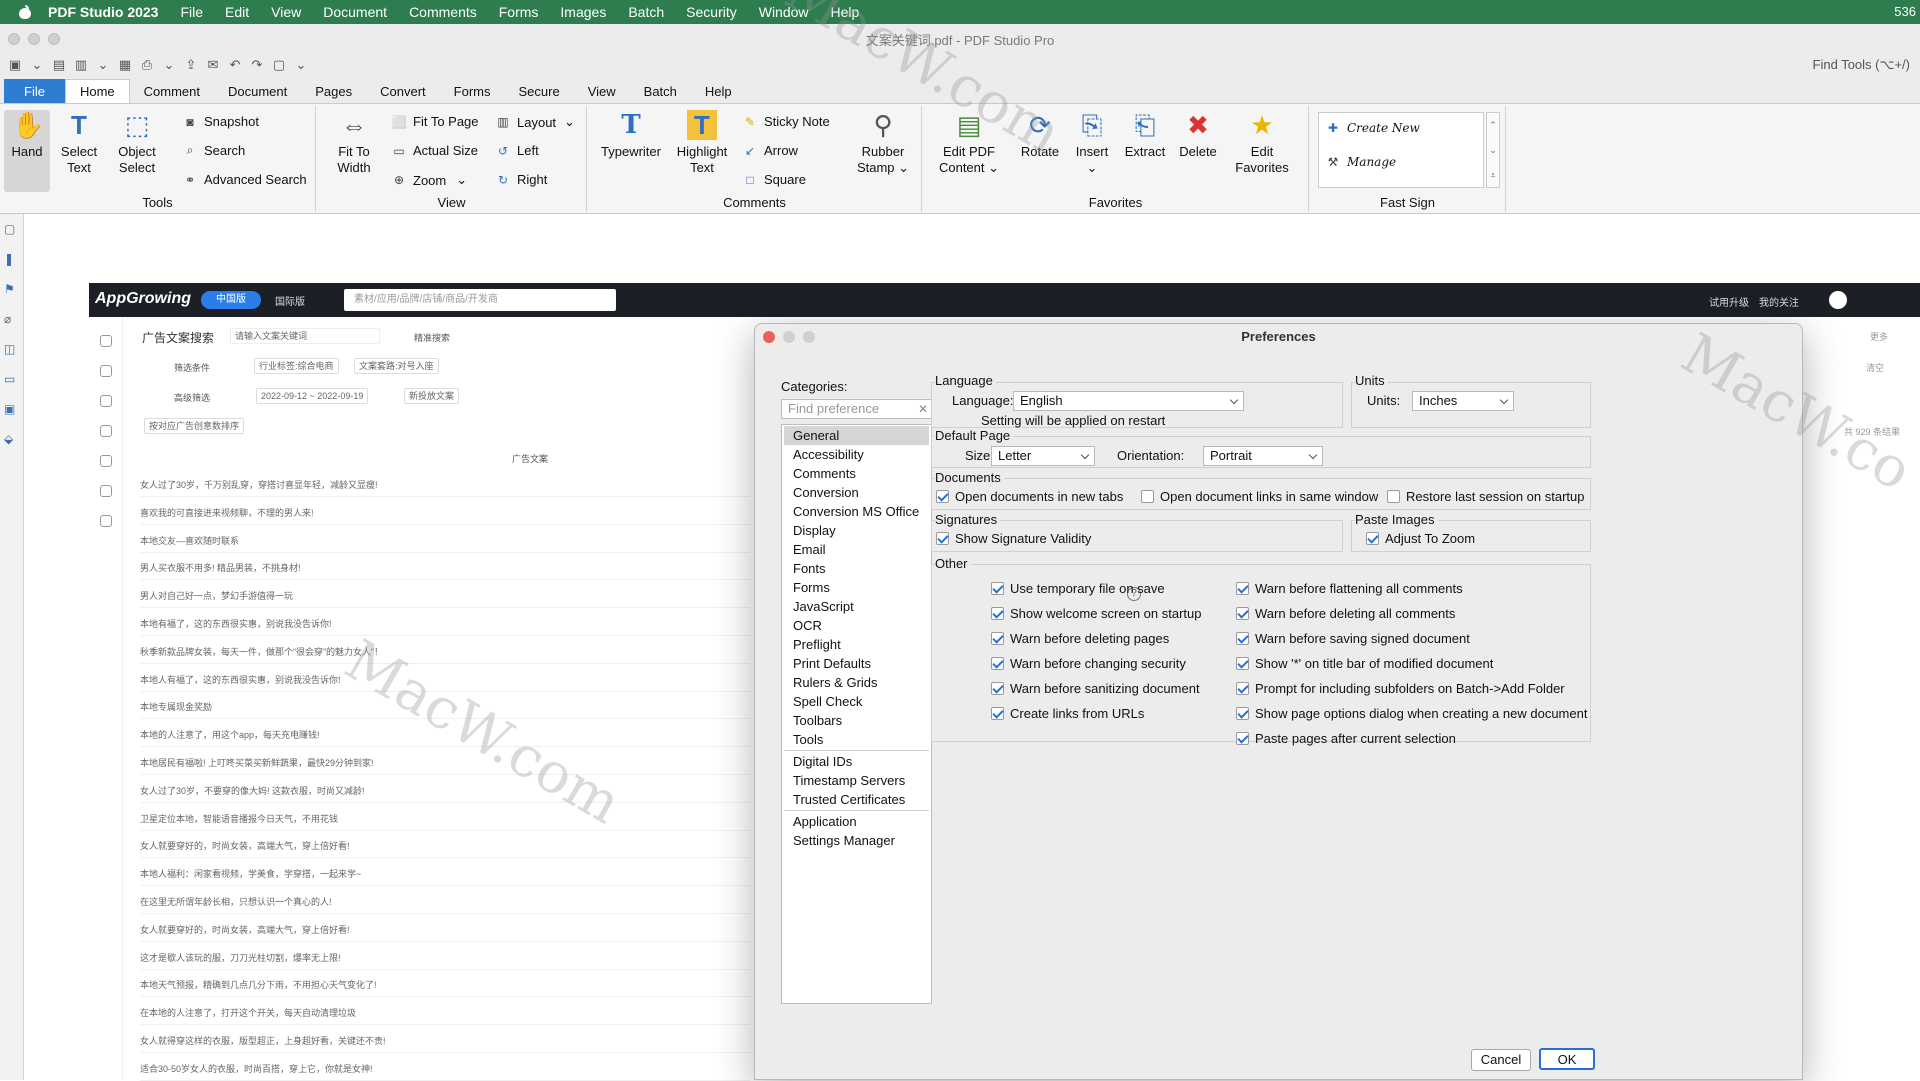  I want to click on tab-batch: Batch, so click(660, 91).